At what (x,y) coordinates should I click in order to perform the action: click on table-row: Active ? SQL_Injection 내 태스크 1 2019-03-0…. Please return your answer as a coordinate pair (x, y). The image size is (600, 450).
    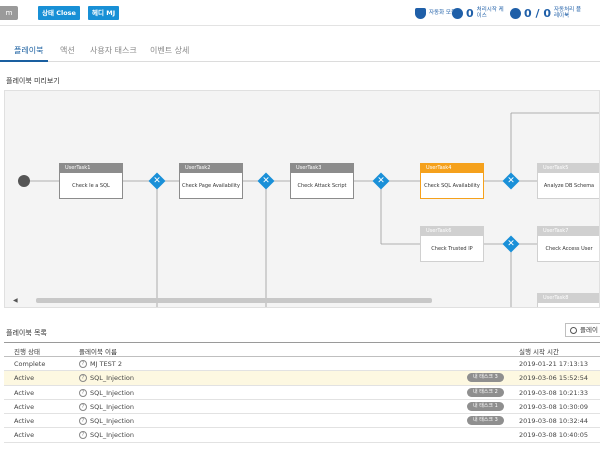
    Looking at the image, I should click on (302, 407).